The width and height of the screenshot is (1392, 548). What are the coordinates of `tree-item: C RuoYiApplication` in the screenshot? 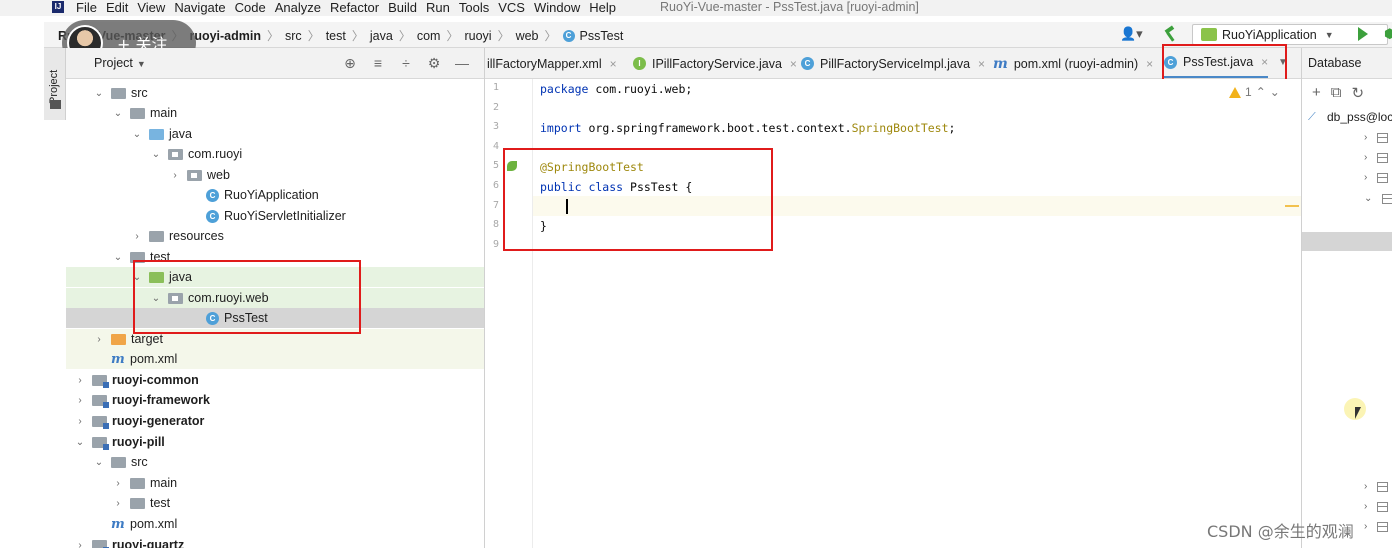 It's located at (275, 195).